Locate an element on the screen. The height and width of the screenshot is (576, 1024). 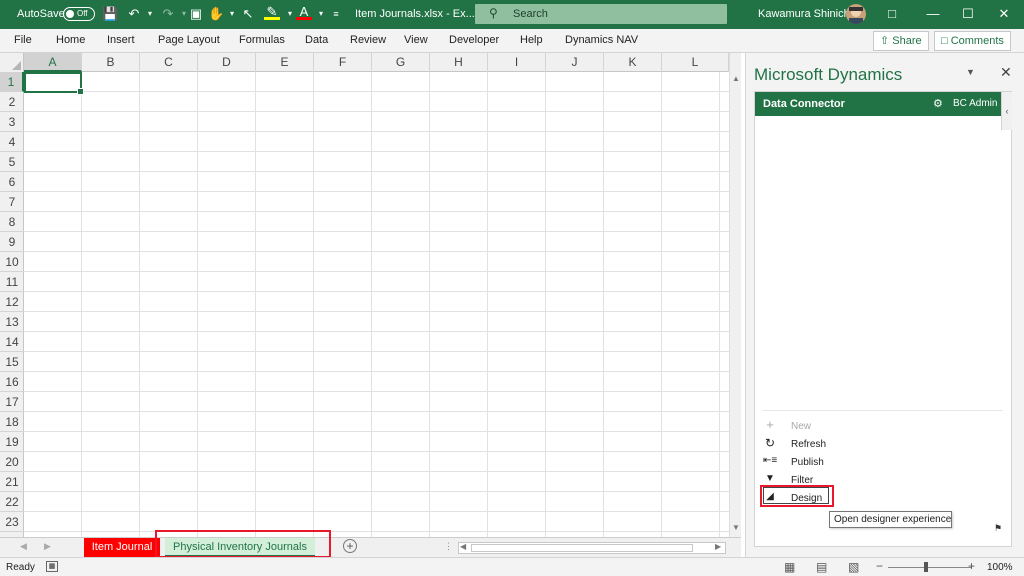
ribbon-display-icon: □ is located at coordinates (892, 14).